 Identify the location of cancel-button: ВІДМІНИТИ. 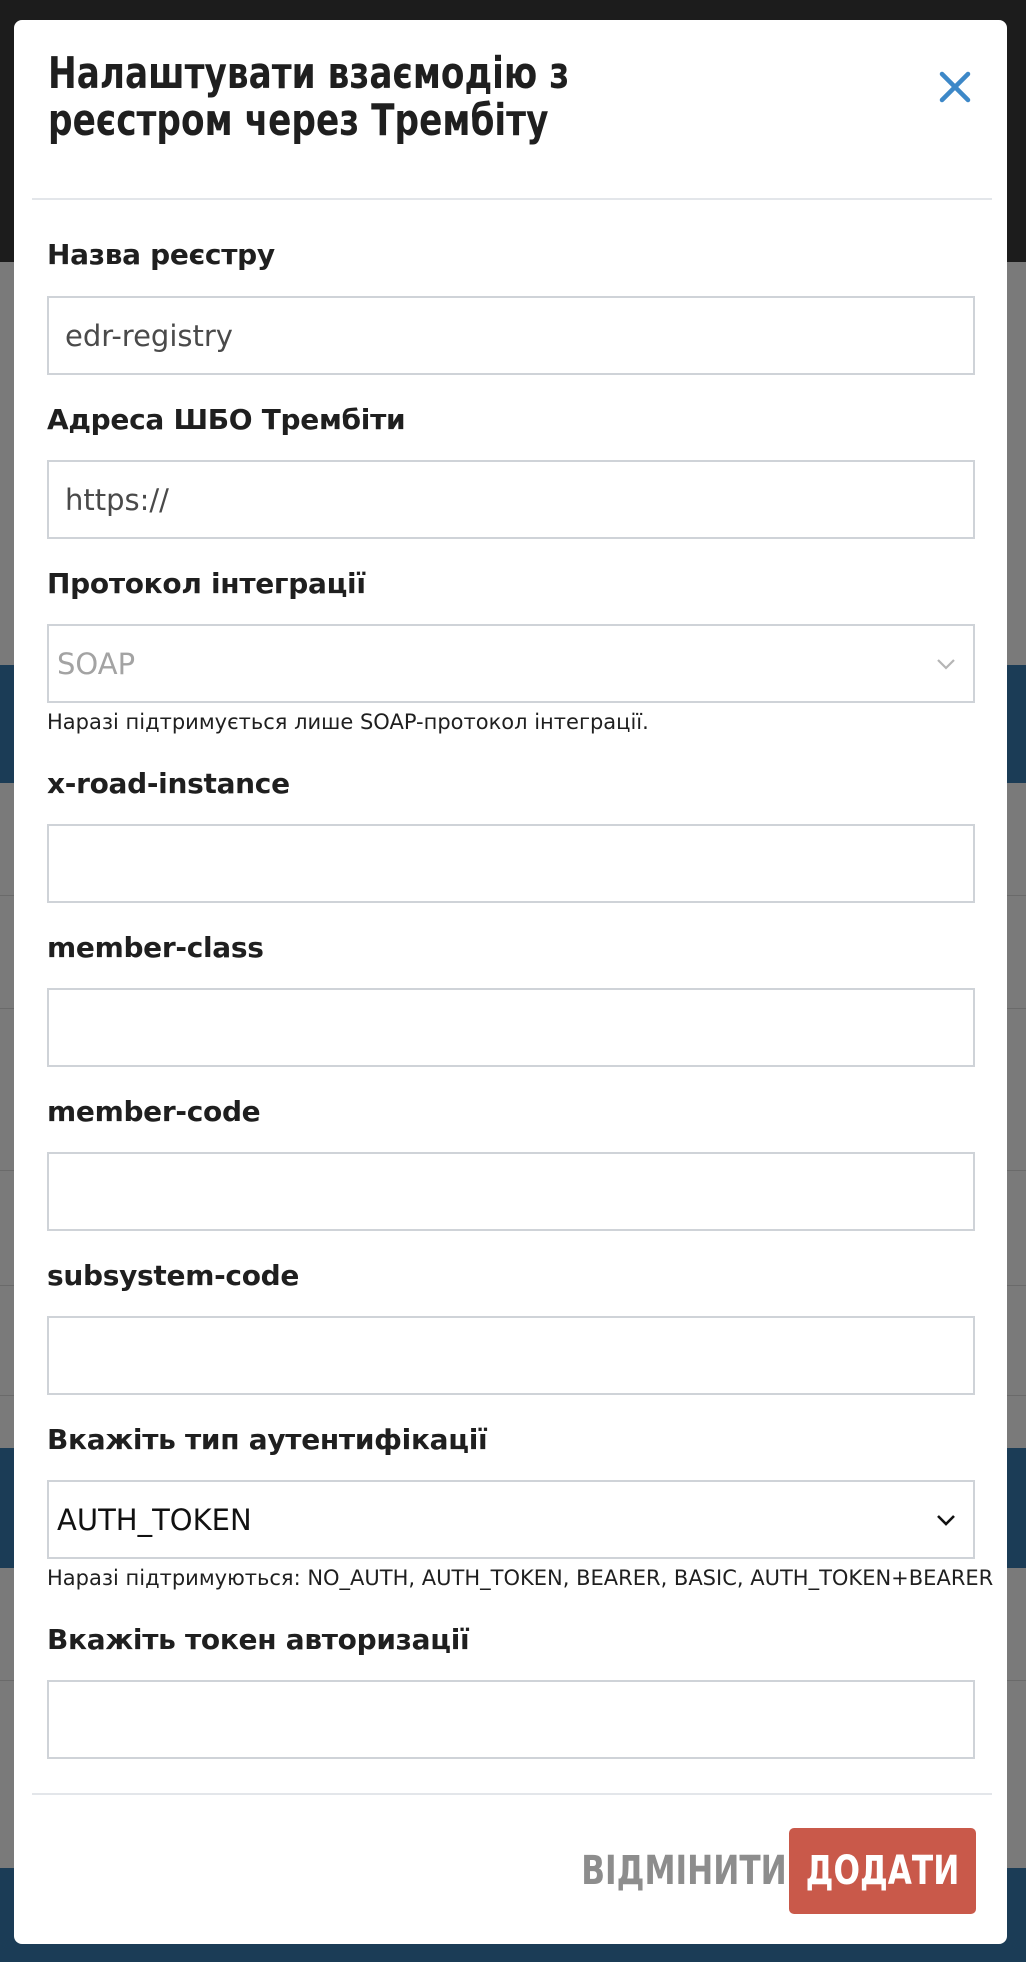
(683, 1871).